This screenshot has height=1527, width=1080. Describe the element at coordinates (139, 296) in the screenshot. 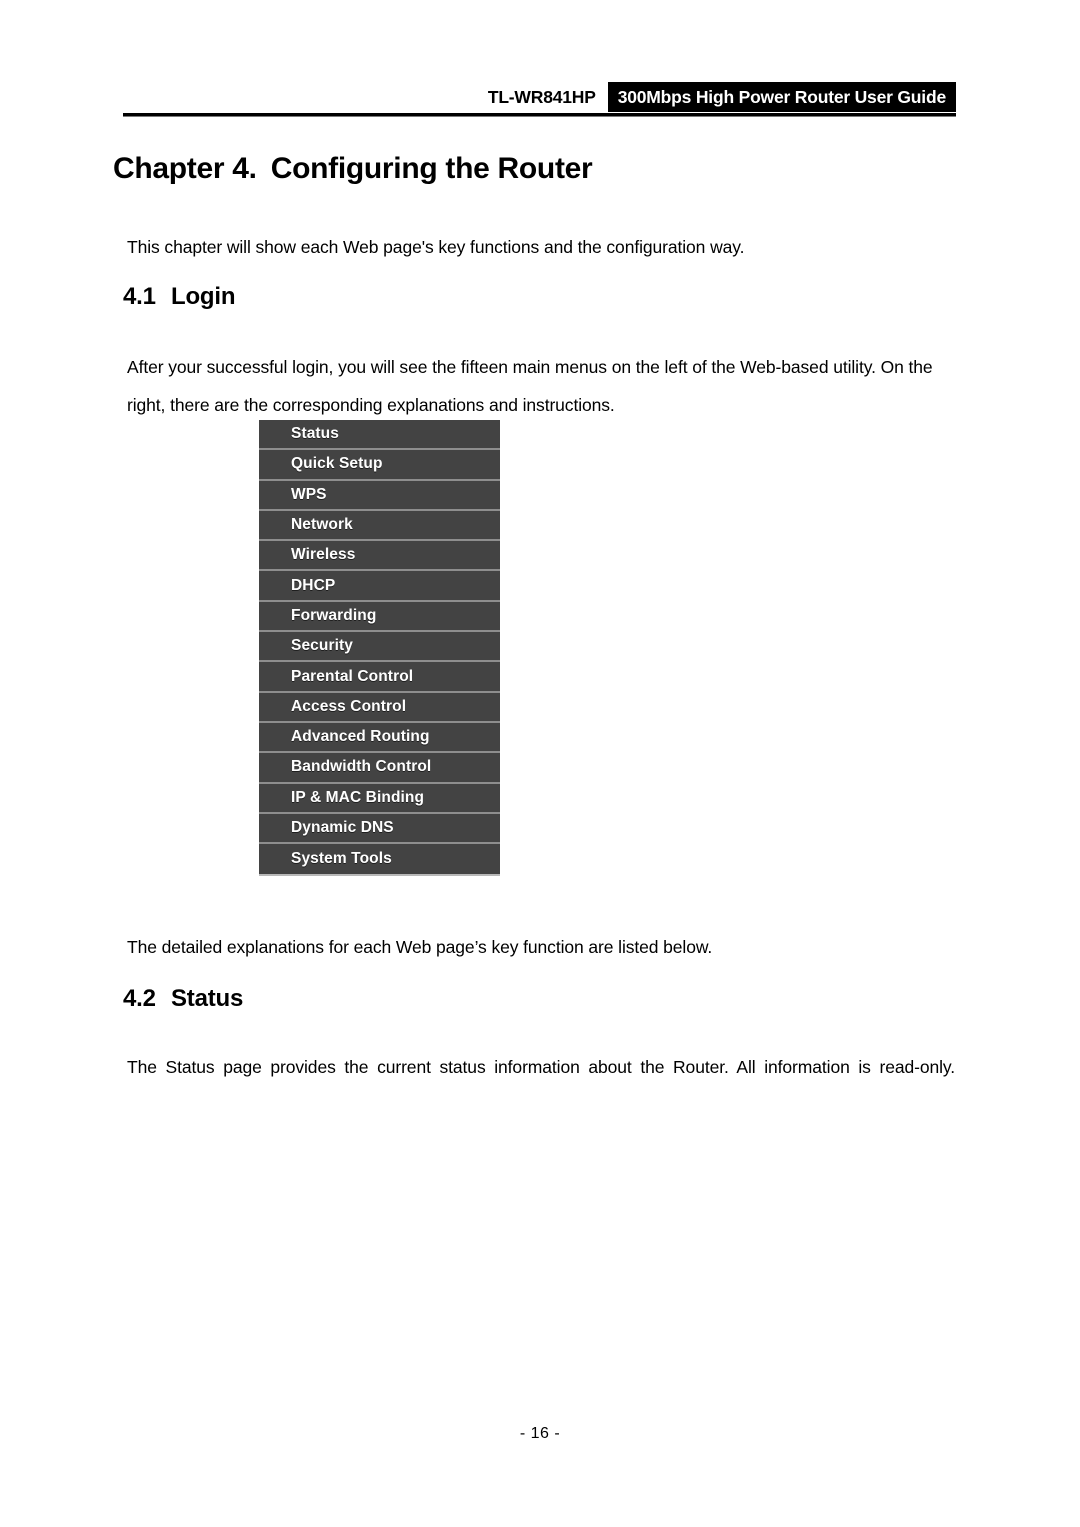

I see `section-number-login: 4.1` at that location.